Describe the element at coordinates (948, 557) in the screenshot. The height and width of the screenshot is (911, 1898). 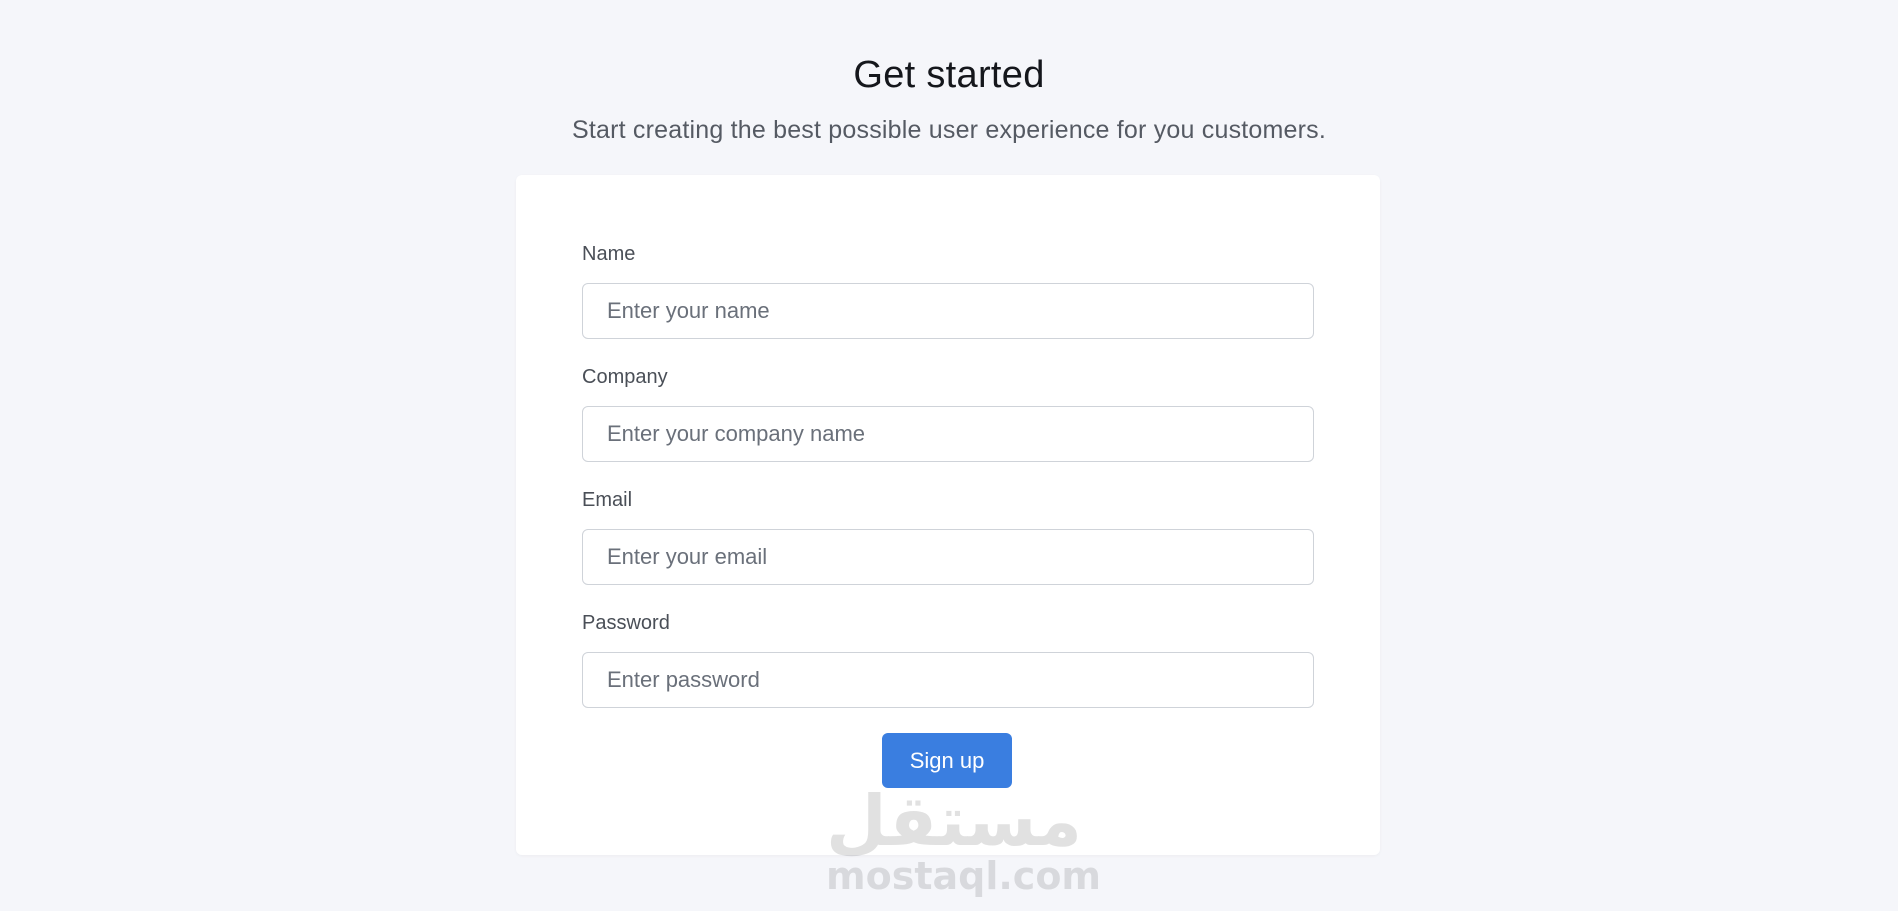
I see `email-input` at that location.